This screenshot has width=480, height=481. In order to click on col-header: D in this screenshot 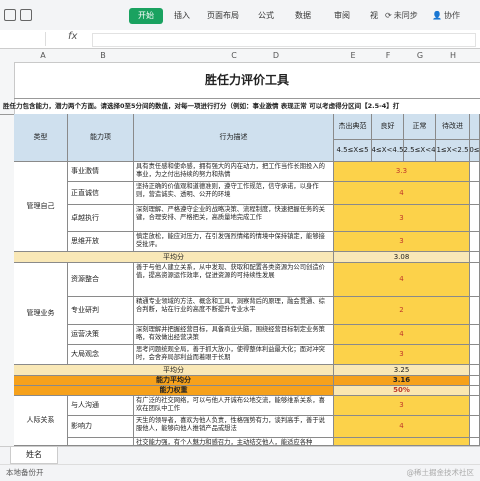, I will do `click(276, 55)`.